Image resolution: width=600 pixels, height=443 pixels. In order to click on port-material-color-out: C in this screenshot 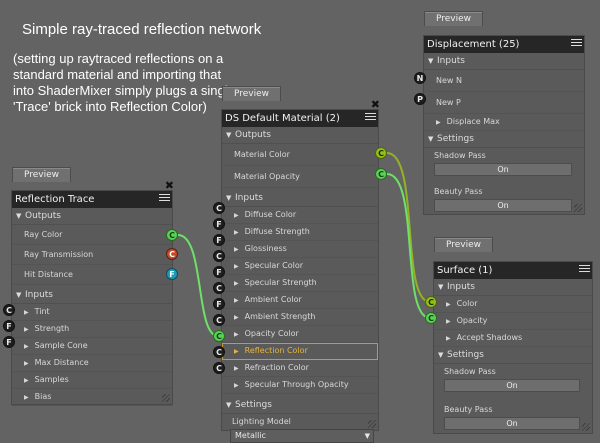, I will do `click(381, 153)`.